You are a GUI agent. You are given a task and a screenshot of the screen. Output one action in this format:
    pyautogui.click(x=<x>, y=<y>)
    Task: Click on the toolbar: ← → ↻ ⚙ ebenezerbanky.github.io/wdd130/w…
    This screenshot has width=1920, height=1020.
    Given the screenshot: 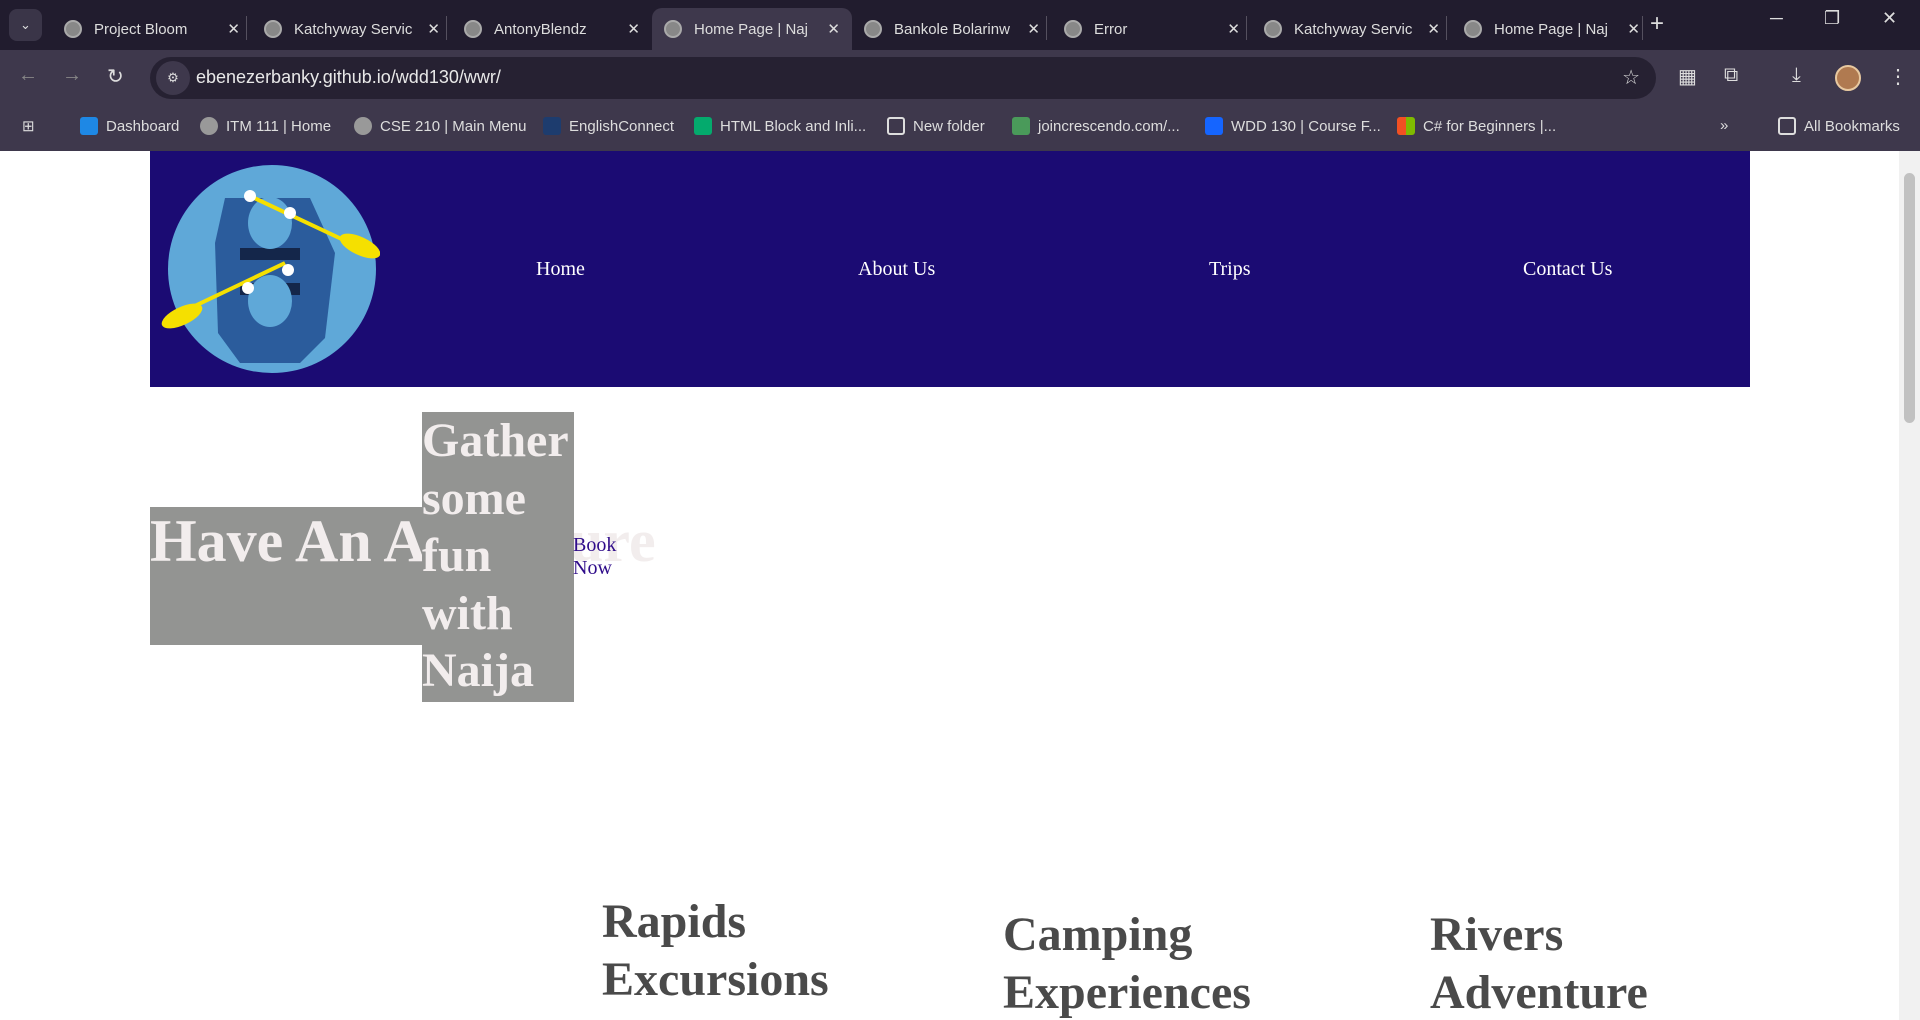 What is the action you would take?
    pyautogui.click(x=960, y=77)
    